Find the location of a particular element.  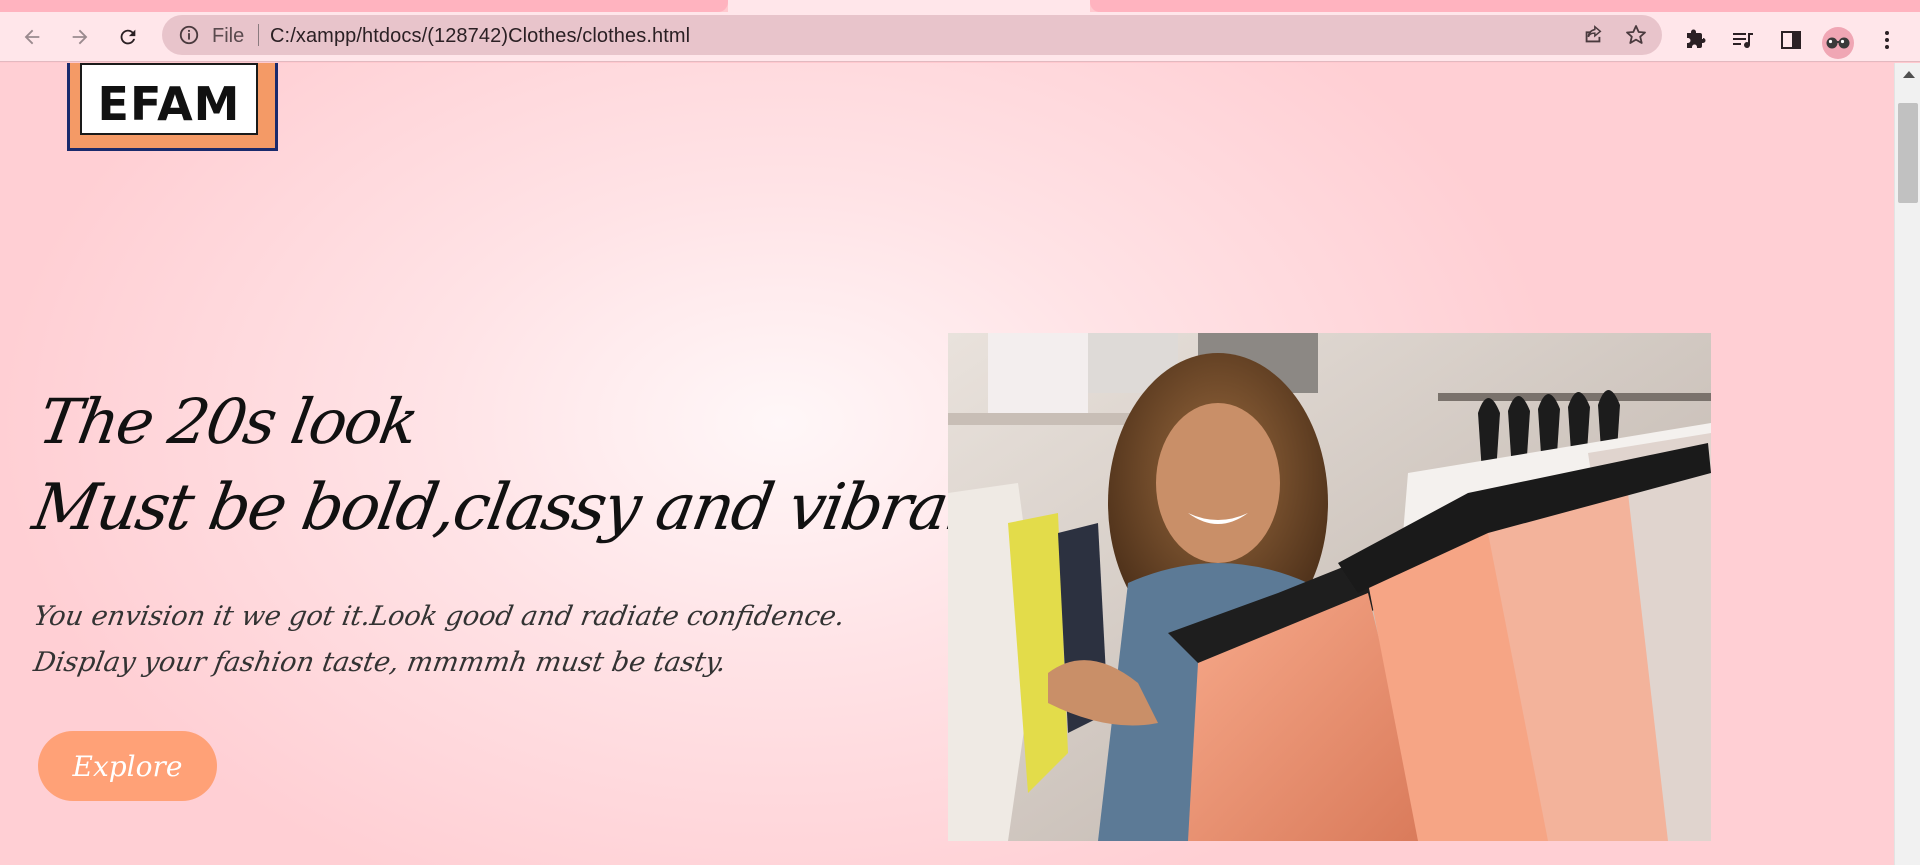

media-button is located at coordinates (1743, 40).